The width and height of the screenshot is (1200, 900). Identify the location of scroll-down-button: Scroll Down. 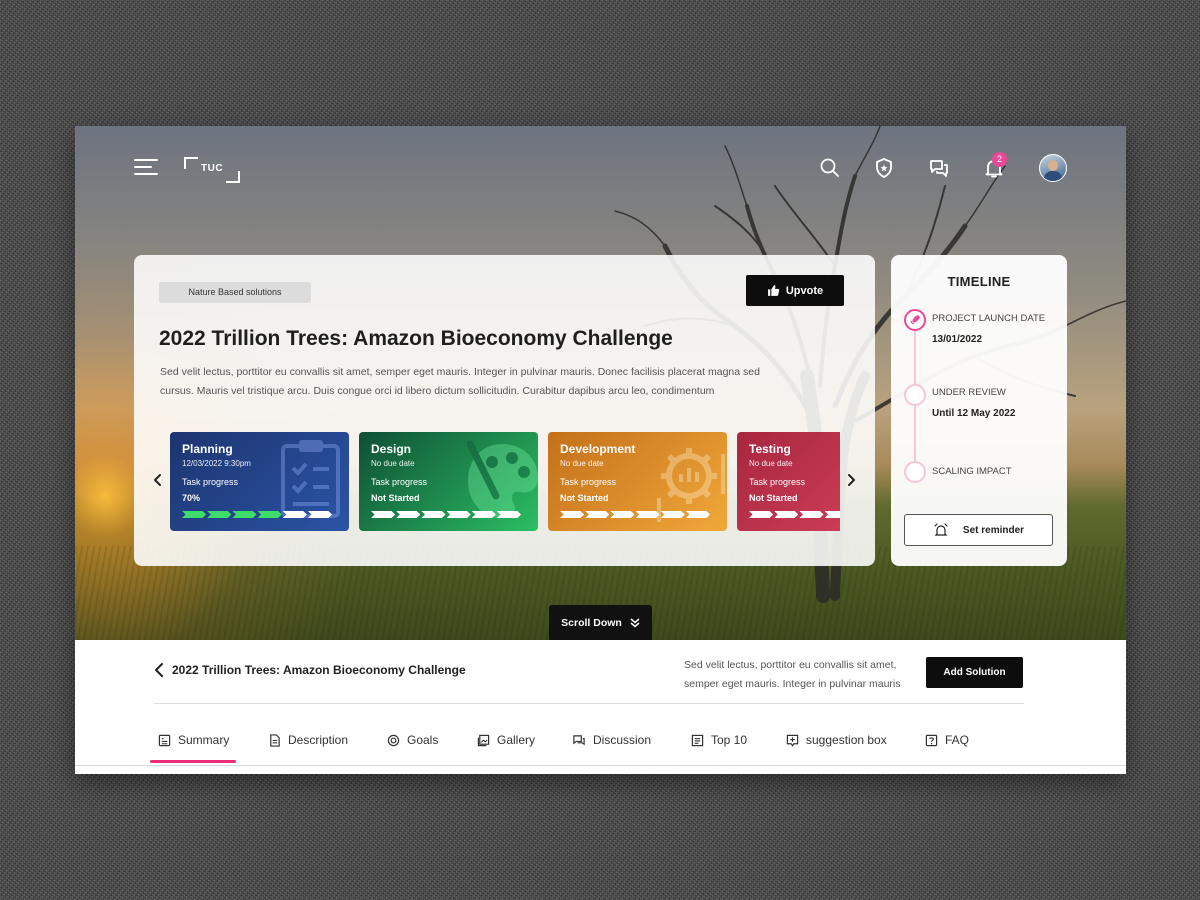
(600, 622).